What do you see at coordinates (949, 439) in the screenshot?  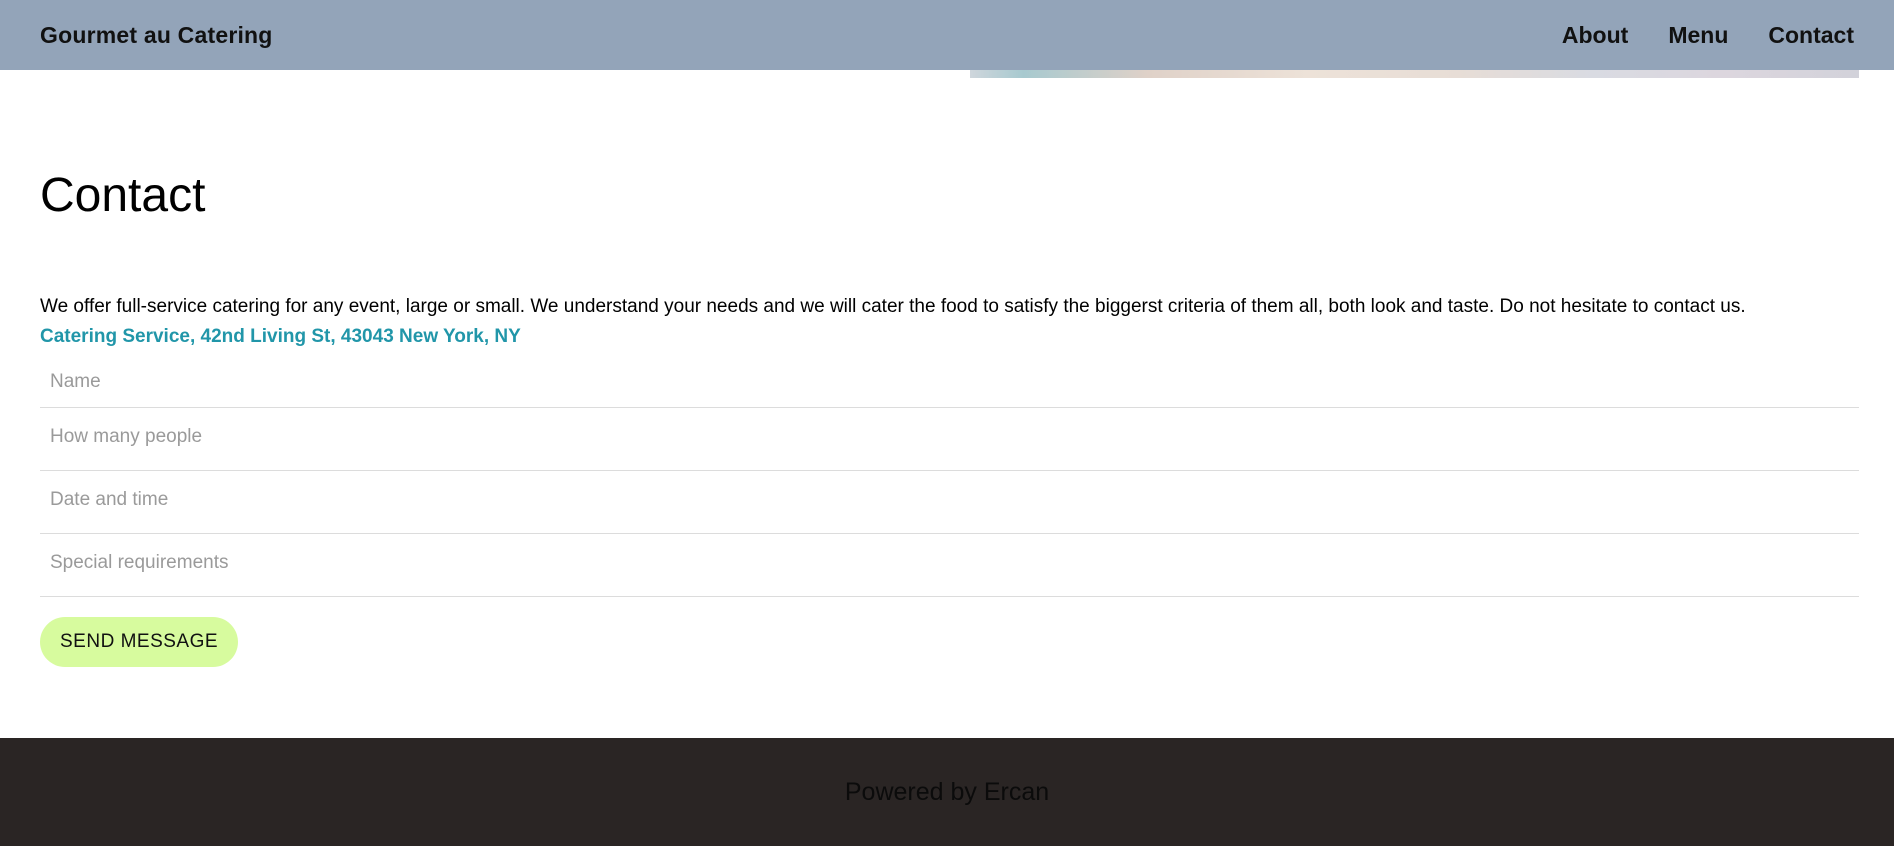 I see `people-count-input` at bounding box center [949, 439].